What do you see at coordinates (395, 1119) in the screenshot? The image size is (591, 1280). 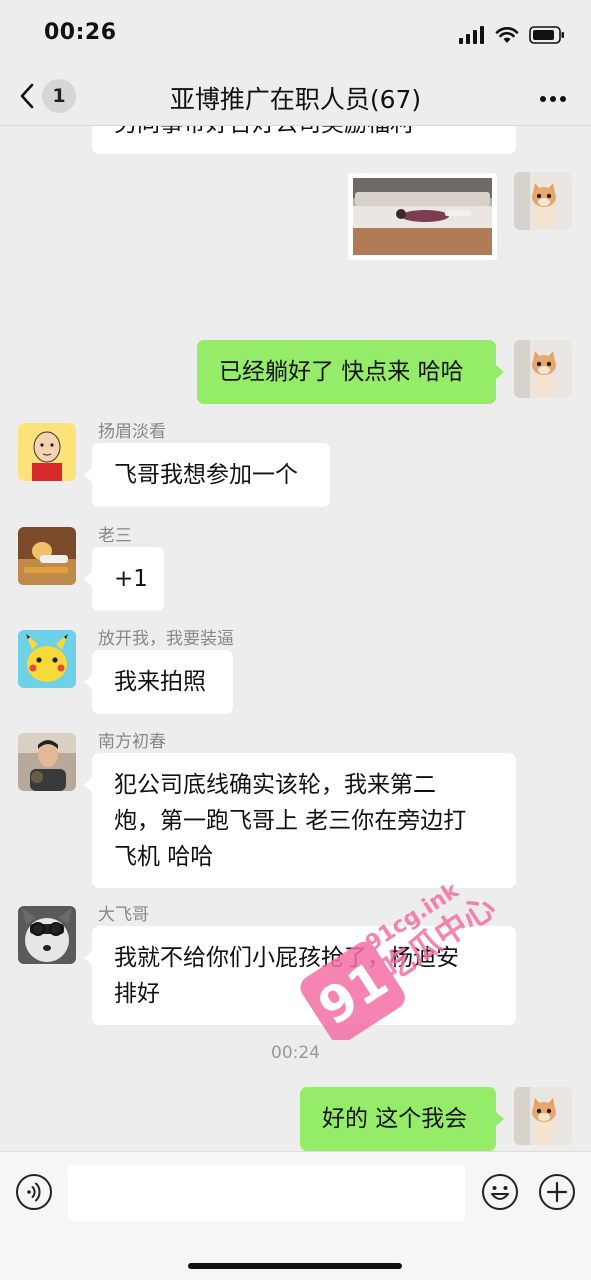 I see `message-text: 好的 这个我会` at bounding box center [395, 1119].